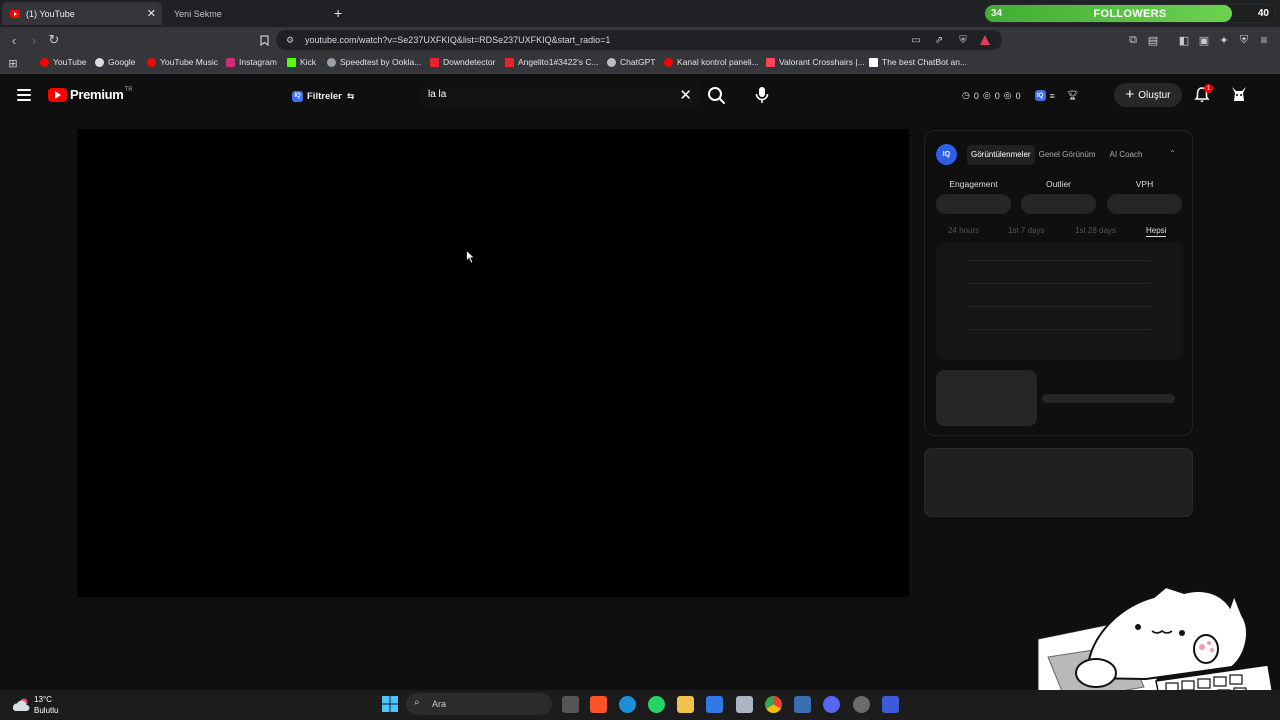 This screenshot has width=1280, height=720. I want to click on file-explorer-icon, so click(685, 704).